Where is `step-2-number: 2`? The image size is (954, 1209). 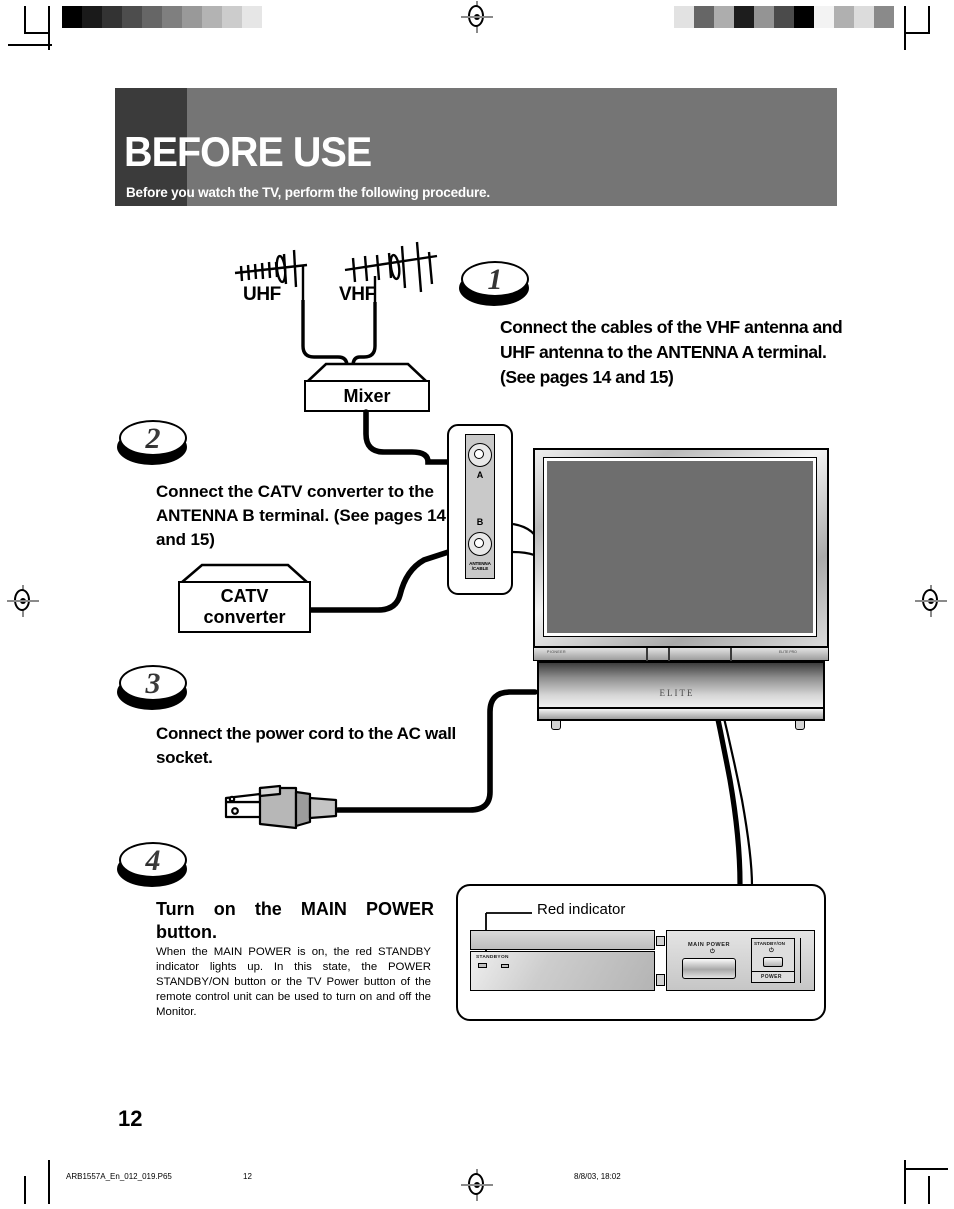 step-2-number: 2 is located at coordinates (153, 439).